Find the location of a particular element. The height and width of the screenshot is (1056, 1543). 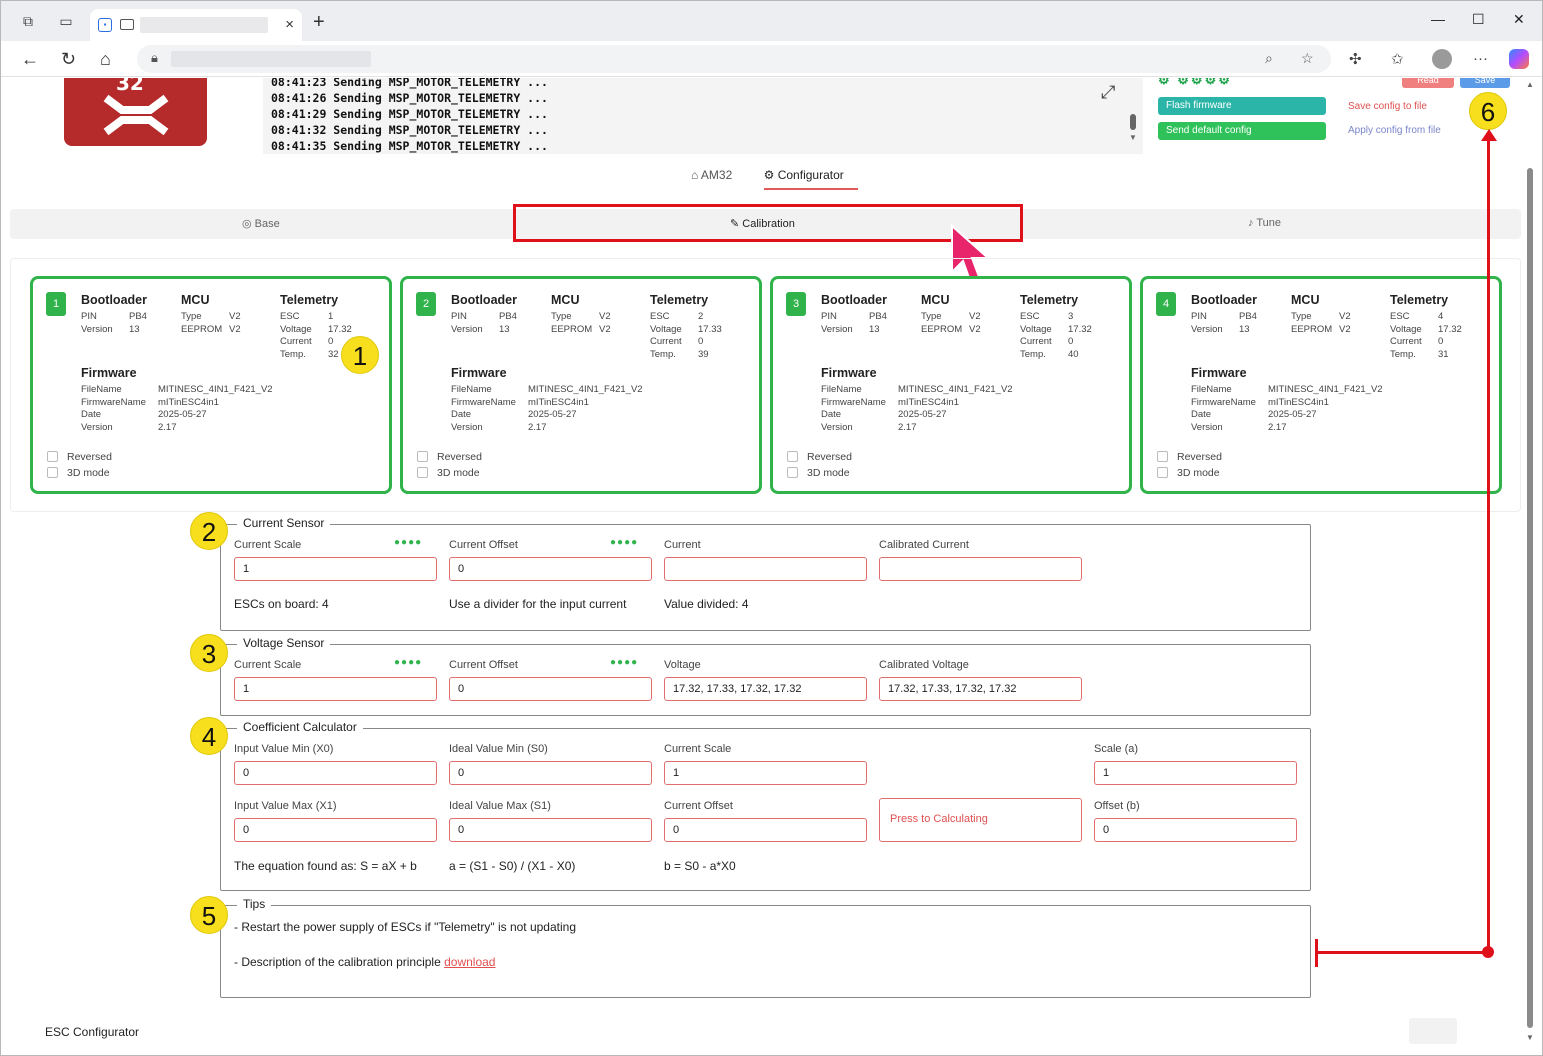

top-nav: ⌂ AM32 ⚙ Configurator is located at coordinates (781, 179).